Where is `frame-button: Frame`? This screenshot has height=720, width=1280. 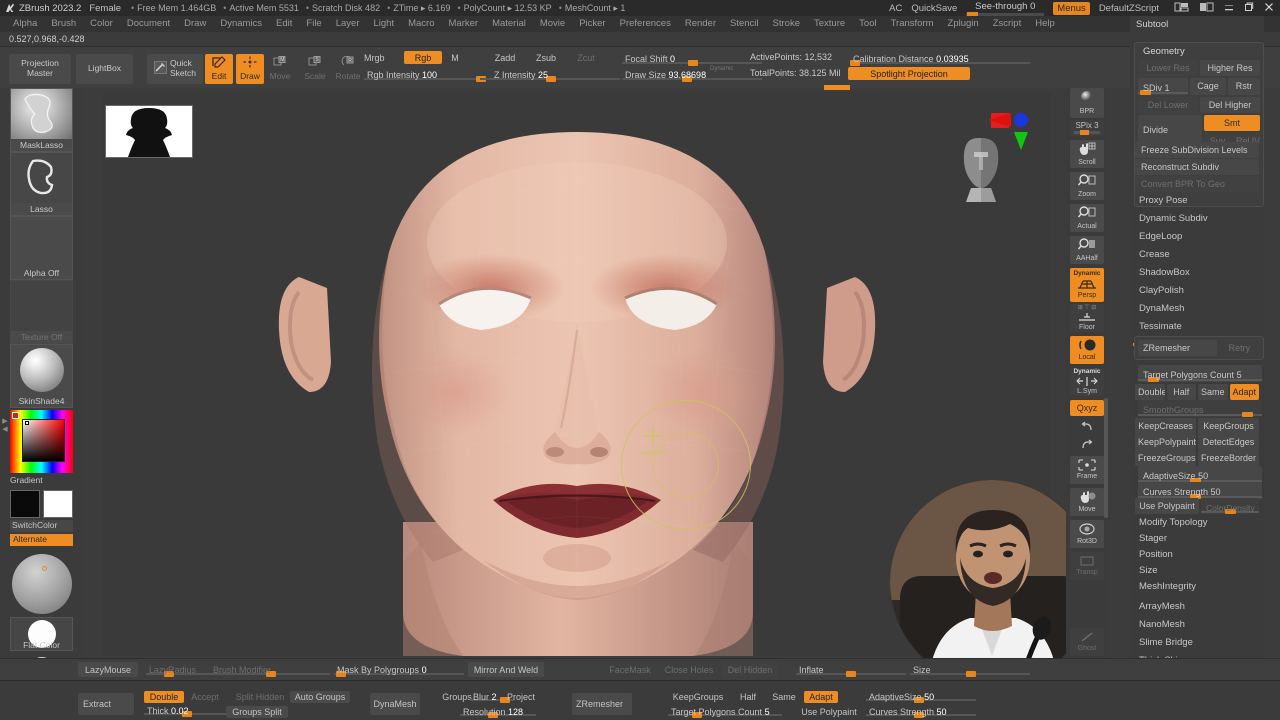 frame-button: Frame is located at coordinates (1087, 470).